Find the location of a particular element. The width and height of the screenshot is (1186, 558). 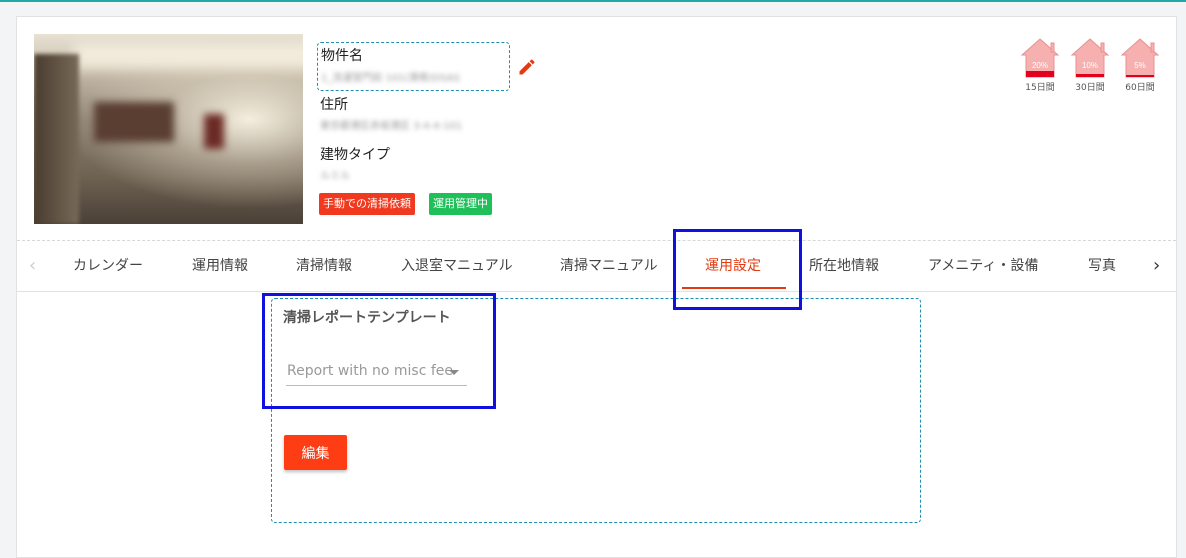

tab-check-in-manual: 入退室マニュアル is located at coordinates (457, 266).